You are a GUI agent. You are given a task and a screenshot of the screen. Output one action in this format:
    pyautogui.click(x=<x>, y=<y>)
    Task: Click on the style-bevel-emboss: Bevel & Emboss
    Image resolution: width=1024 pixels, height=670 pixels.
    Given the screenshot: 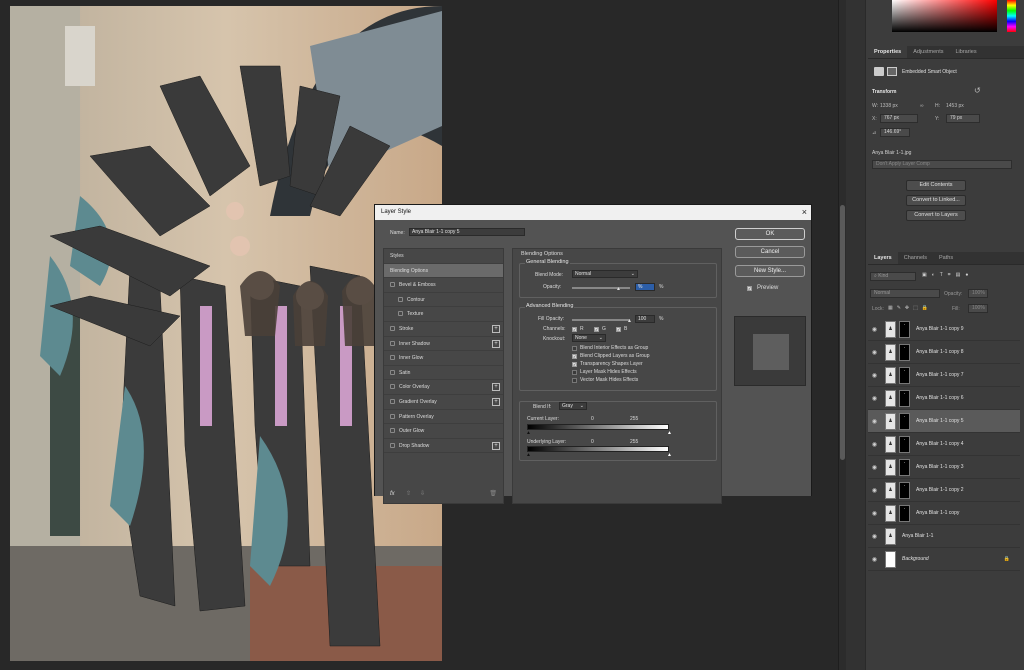 What is the action you would take?
    pyautogui.click(x=443, y=285)
    